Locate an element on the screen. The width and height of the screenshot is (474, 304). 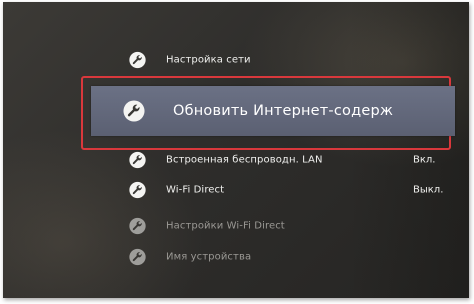
menu-item-device-name: Имя устройства is located at coordinates (236, 257).